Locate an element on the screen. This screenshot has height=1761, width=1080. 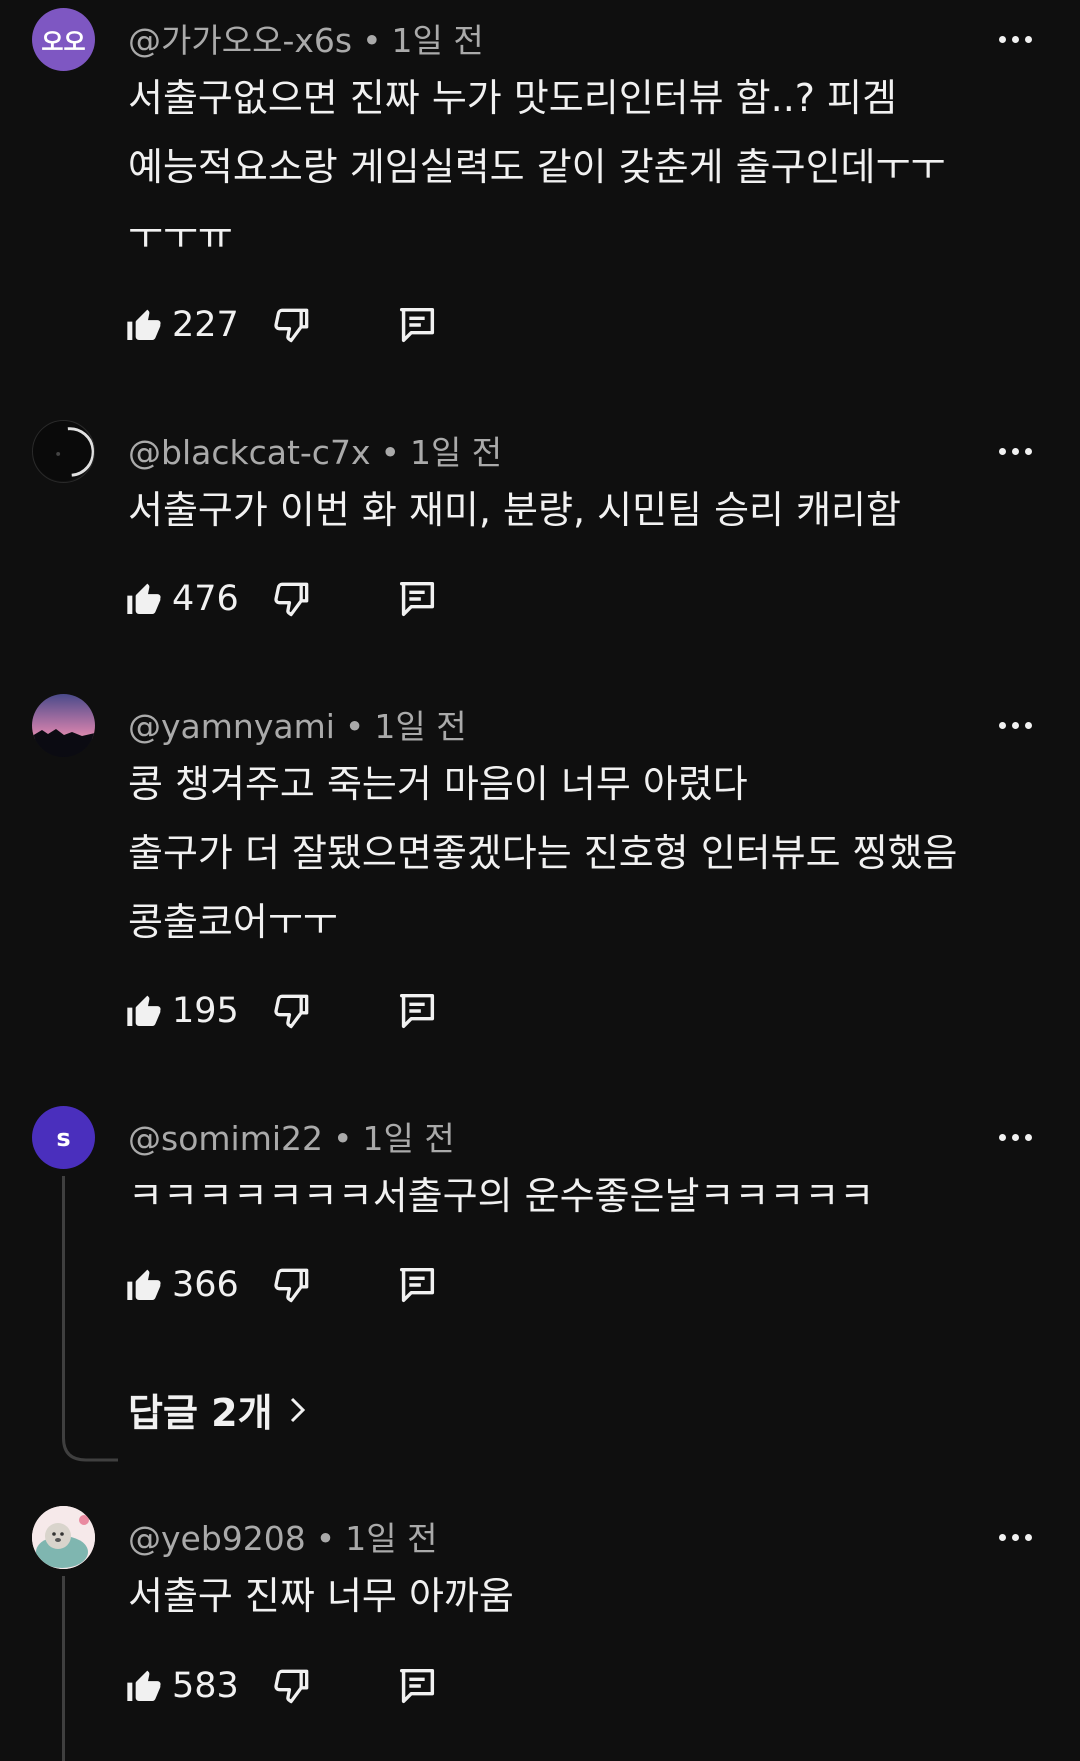
comment-actions: 227 is located at coordinates (282, 325).